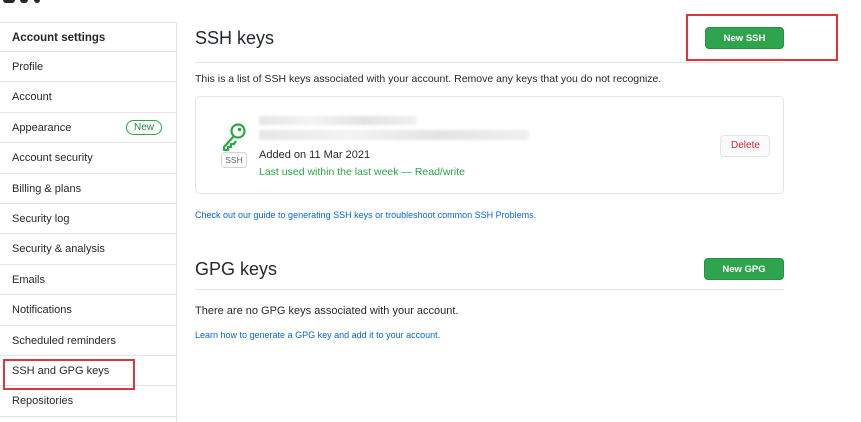  Describe the element at coordinates (88, 219) in the screenshot. I see `sidebar-item-security-log: Security log` at that location.